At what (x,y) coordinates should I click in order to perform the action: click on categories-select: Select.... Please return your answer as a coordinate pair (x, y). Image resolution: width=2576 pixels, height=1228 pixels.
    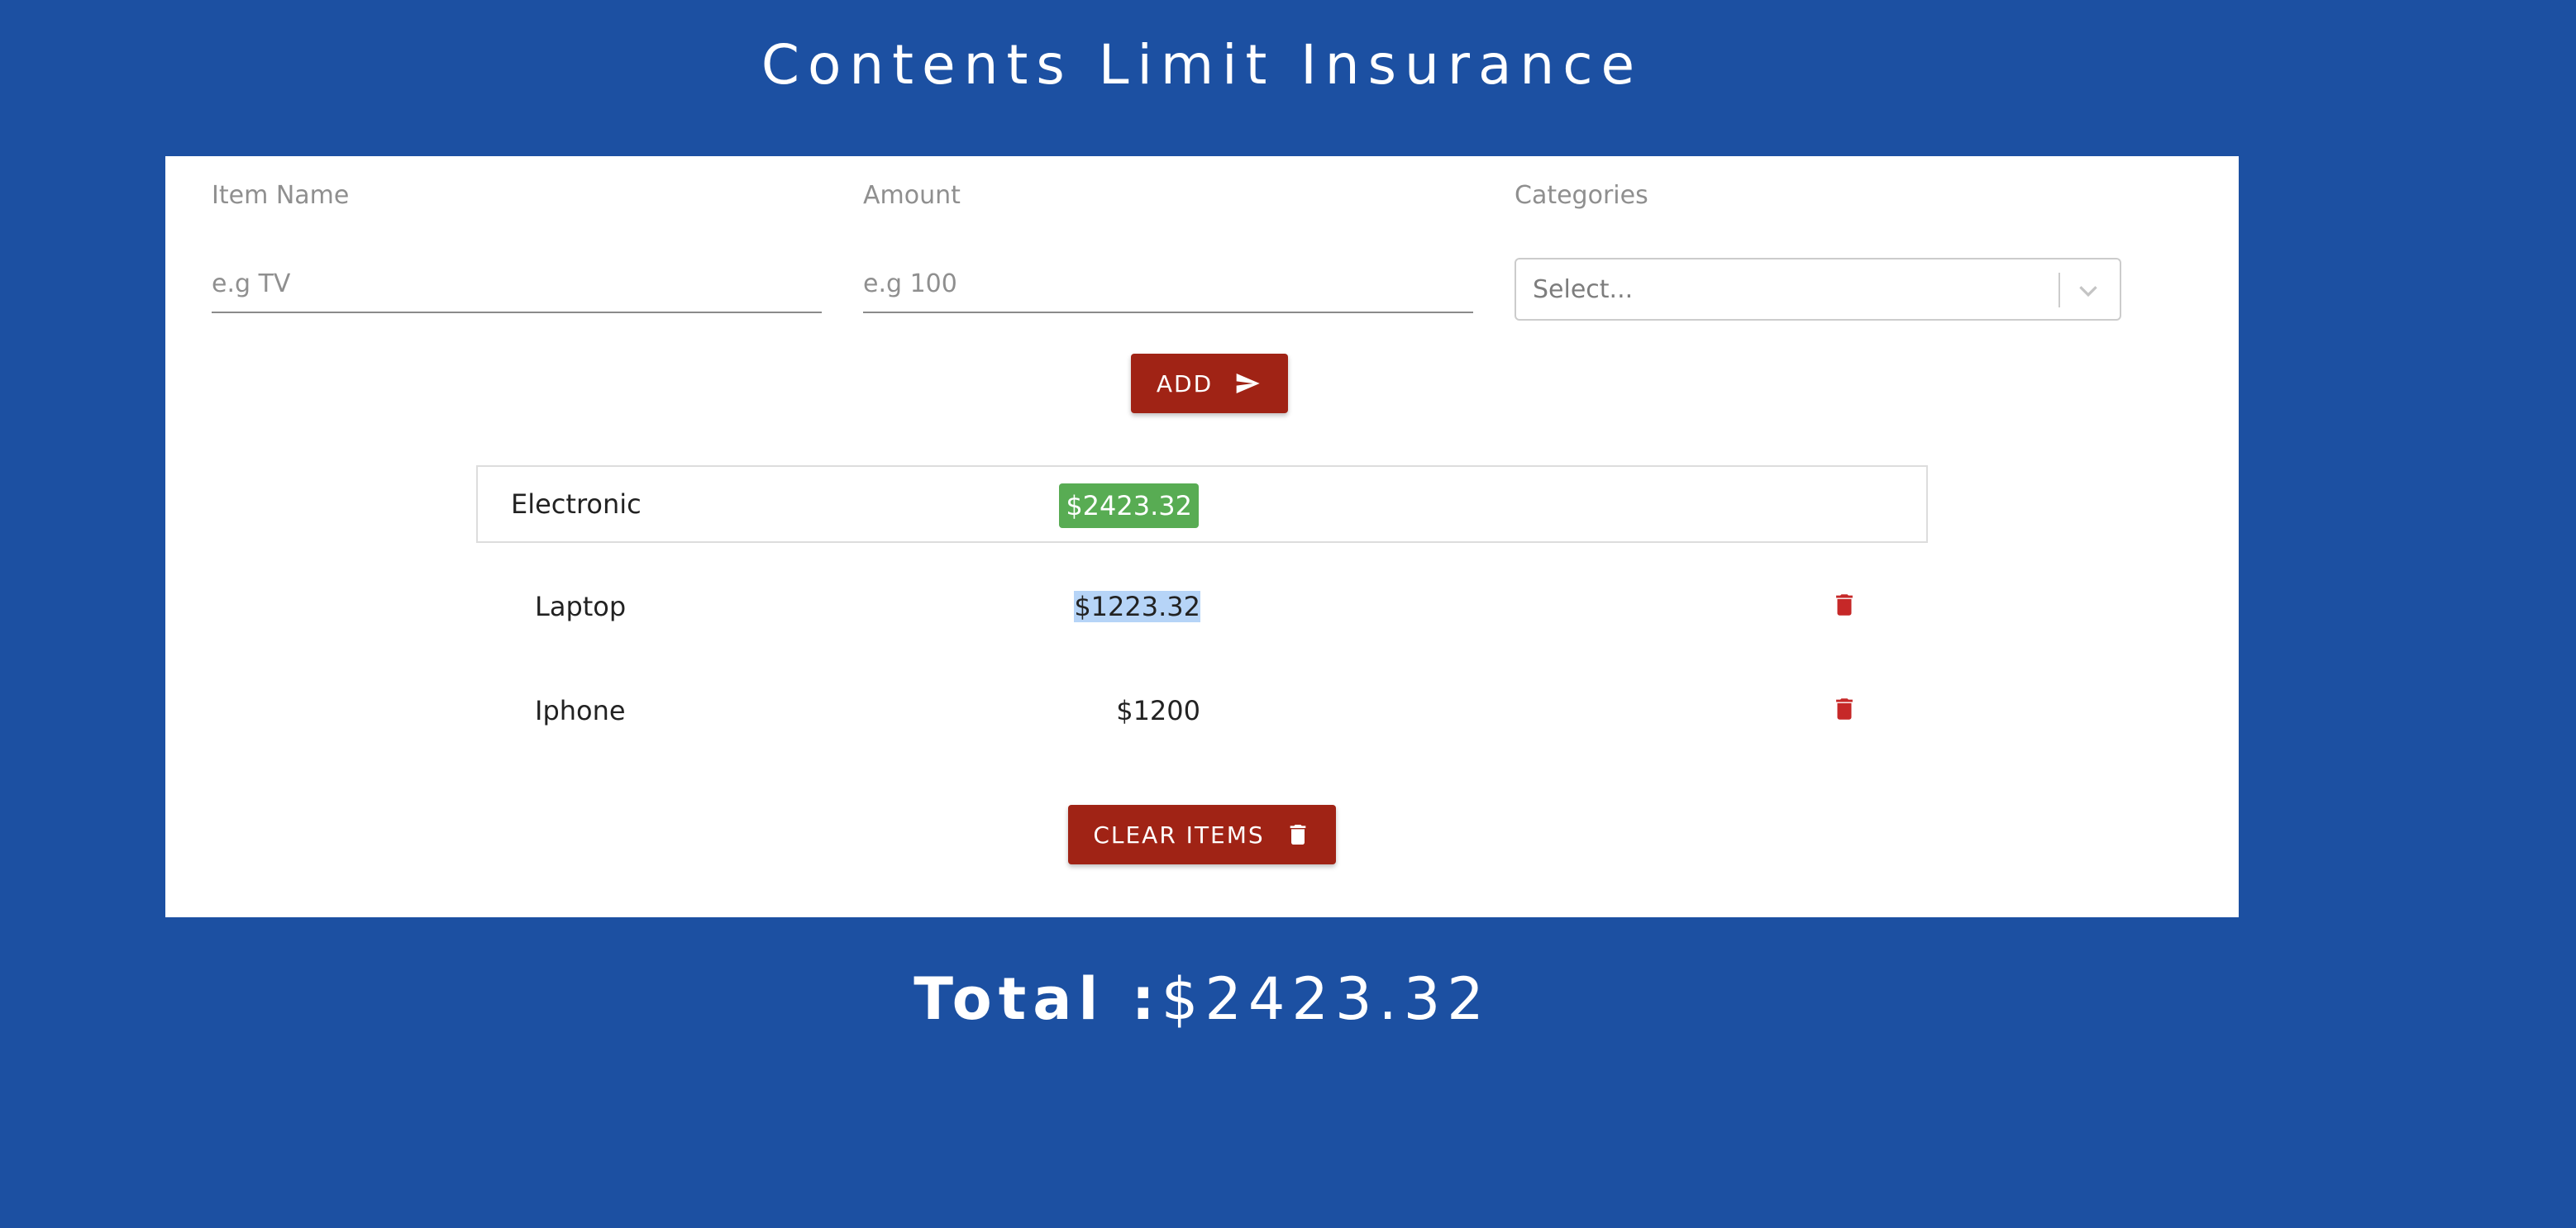
    Looking at the image, I should click on (1818, 290).